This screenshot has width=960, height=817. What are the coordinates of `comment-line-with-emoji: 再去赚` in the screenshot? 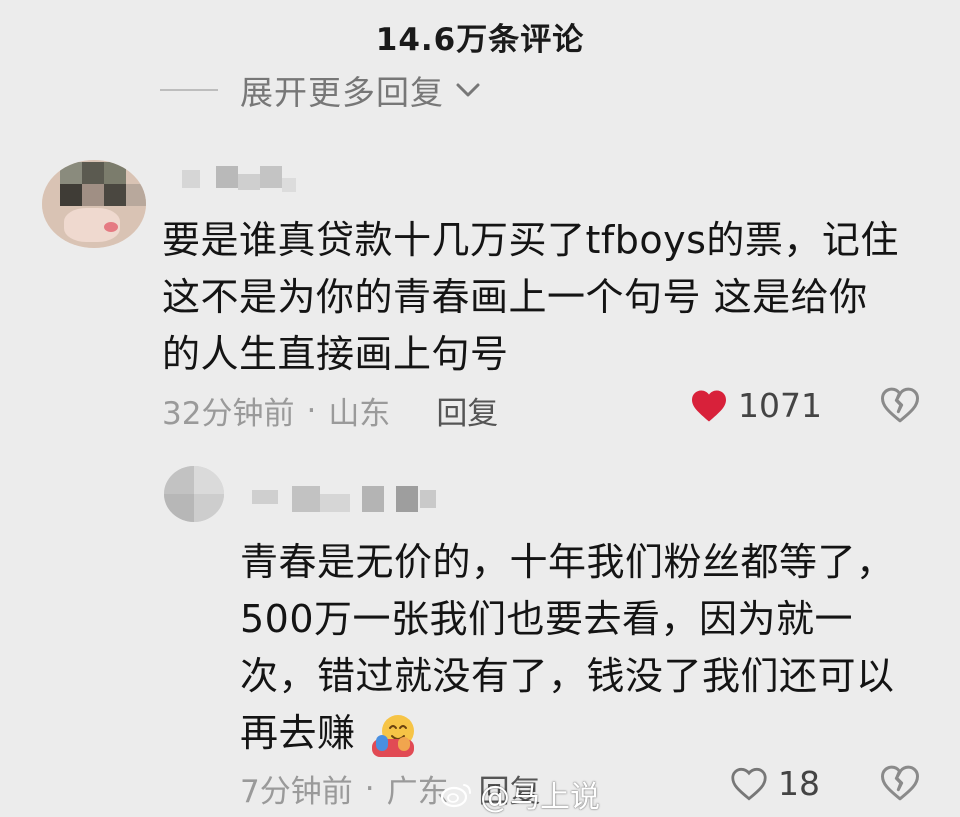 It's located at (590, 733).